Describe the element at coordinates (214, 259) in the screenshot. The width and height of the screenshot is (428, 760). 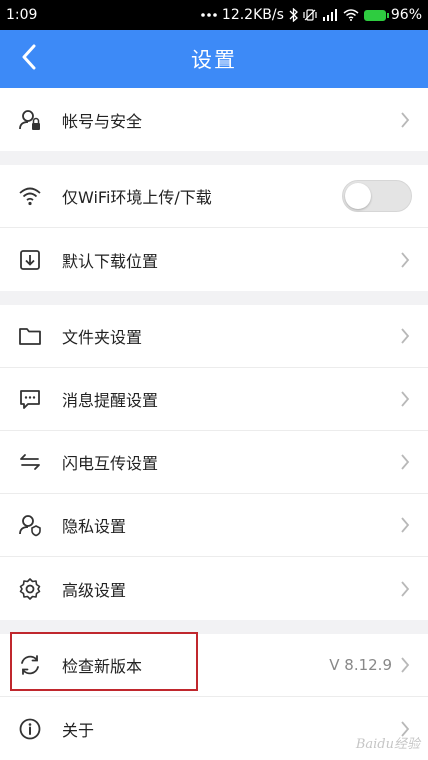
I see `settings-item-download-location: 默认下载位置` at that location.